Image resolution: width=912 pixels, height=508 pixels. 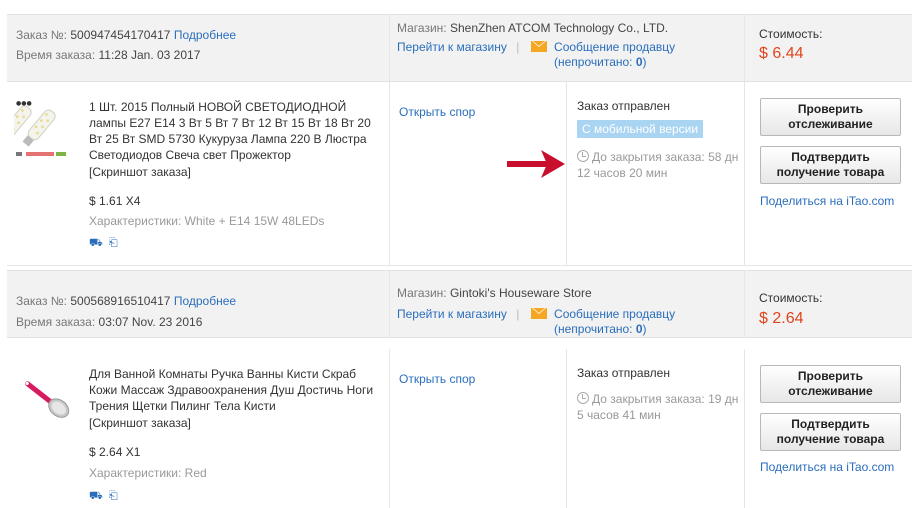 I want to click on order-cost: $ 6.44, so click(x=781, y=53).